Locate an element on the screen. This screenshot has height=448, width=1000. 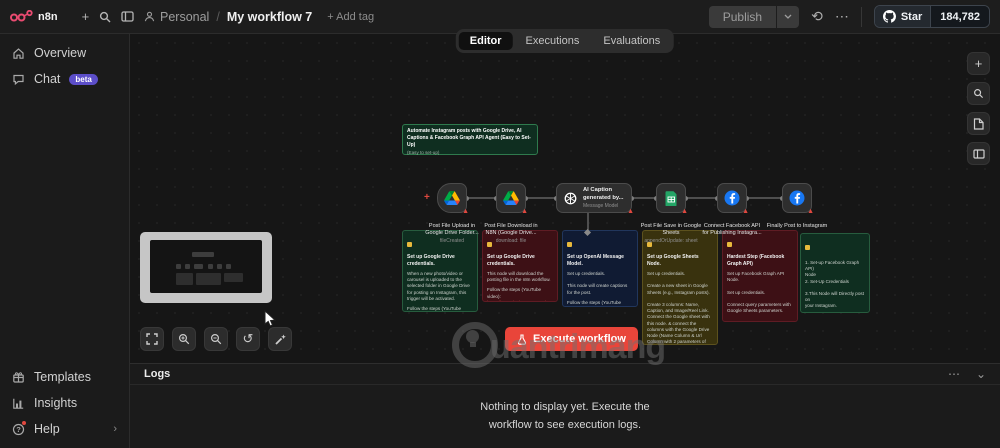
logs-collapse-icon: ⌄ is located at coordinates (981, 374).